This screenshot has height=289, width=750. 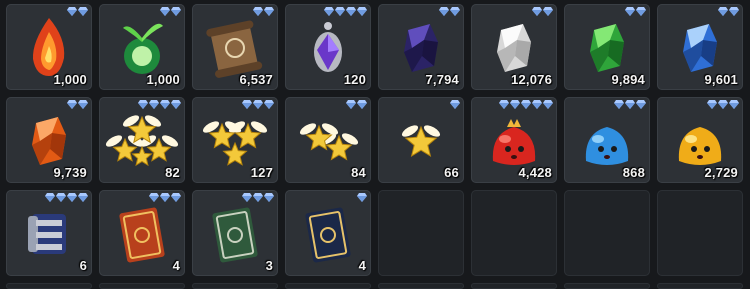 What do you see at coordinates (721, 172) in the screenshot?
I see `item-quantity: 2,729` at bounding box center [721, 172].